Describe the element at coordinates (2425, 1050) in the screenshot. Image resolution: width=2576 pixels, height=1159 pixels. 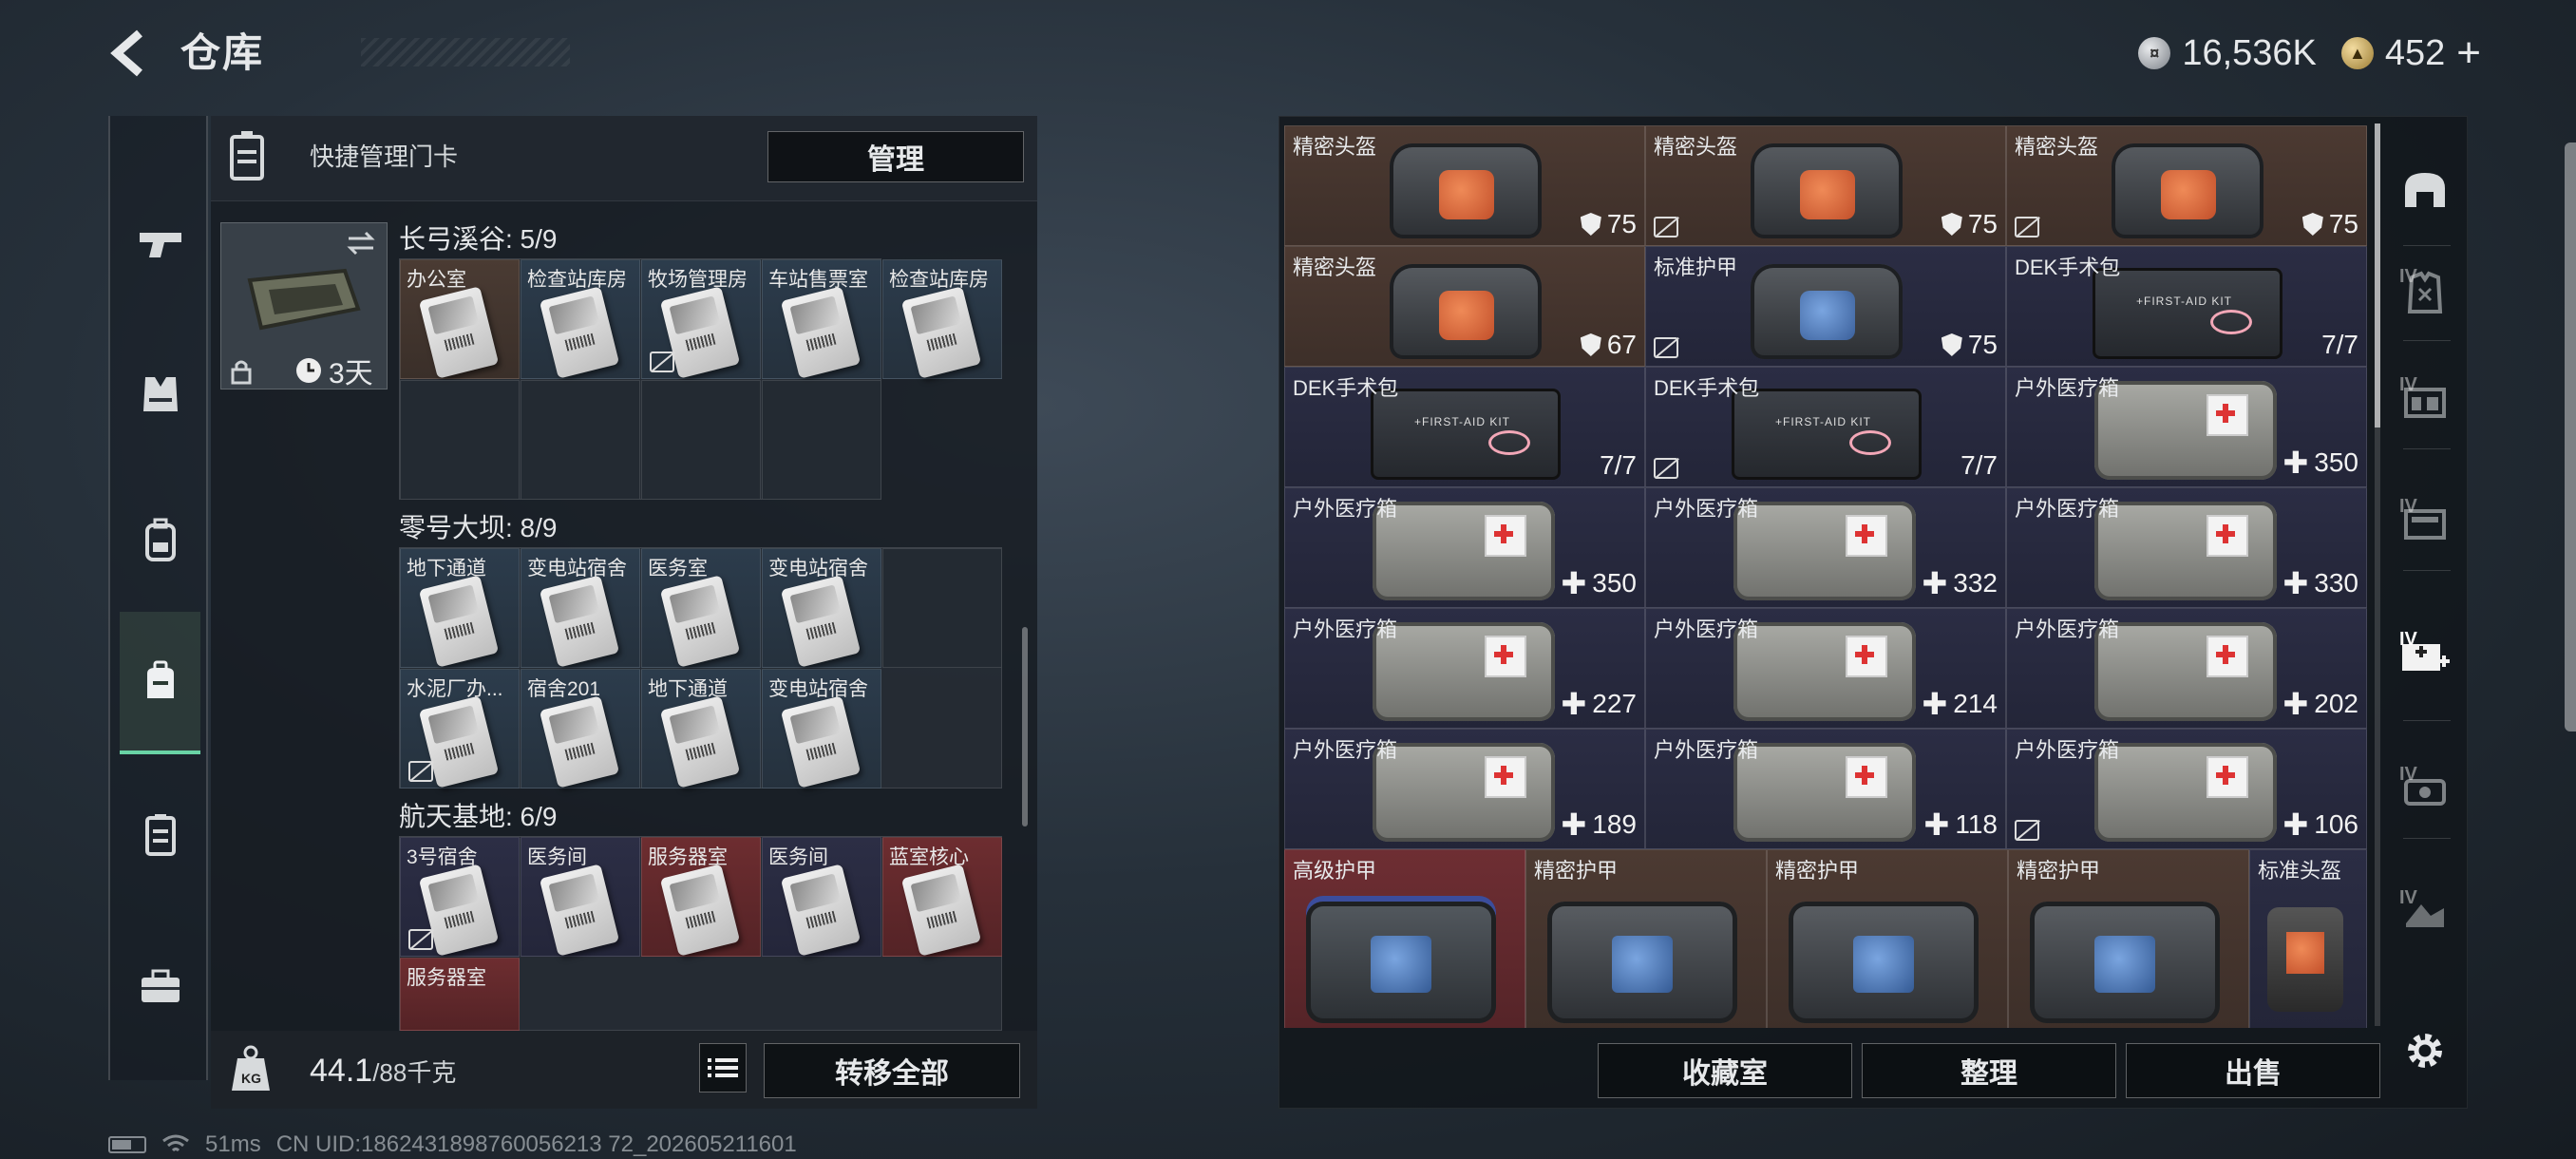
I see `settings-button` at that location.